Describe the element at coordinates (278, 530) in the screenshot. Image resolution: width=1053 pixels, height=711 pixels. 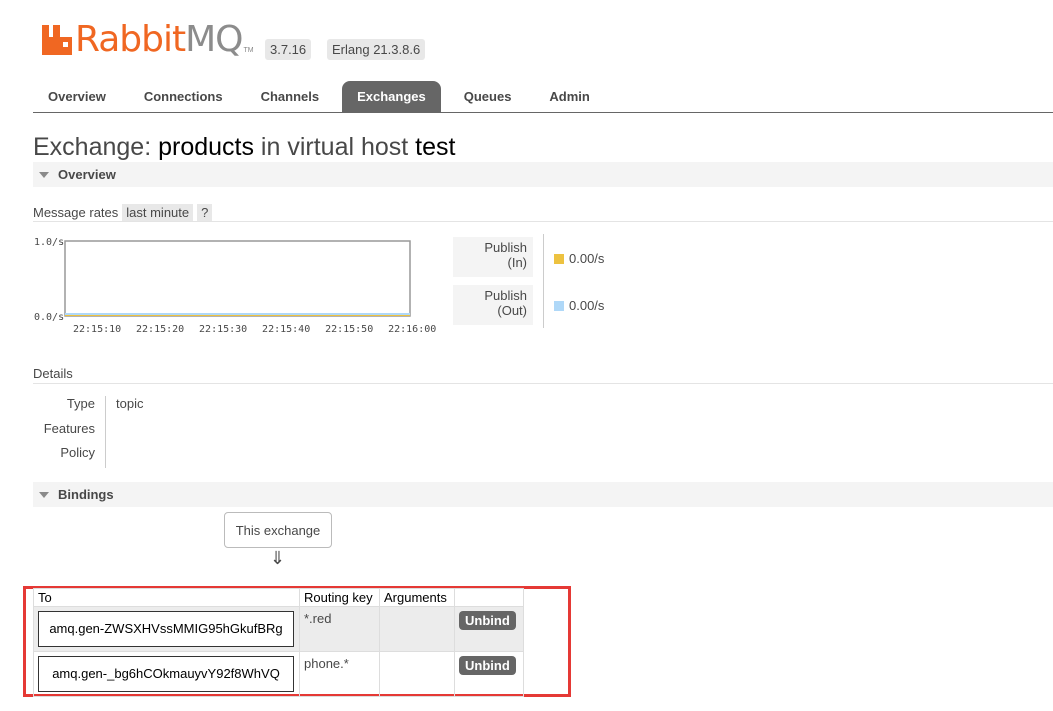
I see `this-exchange-box: This exchange` at that location.